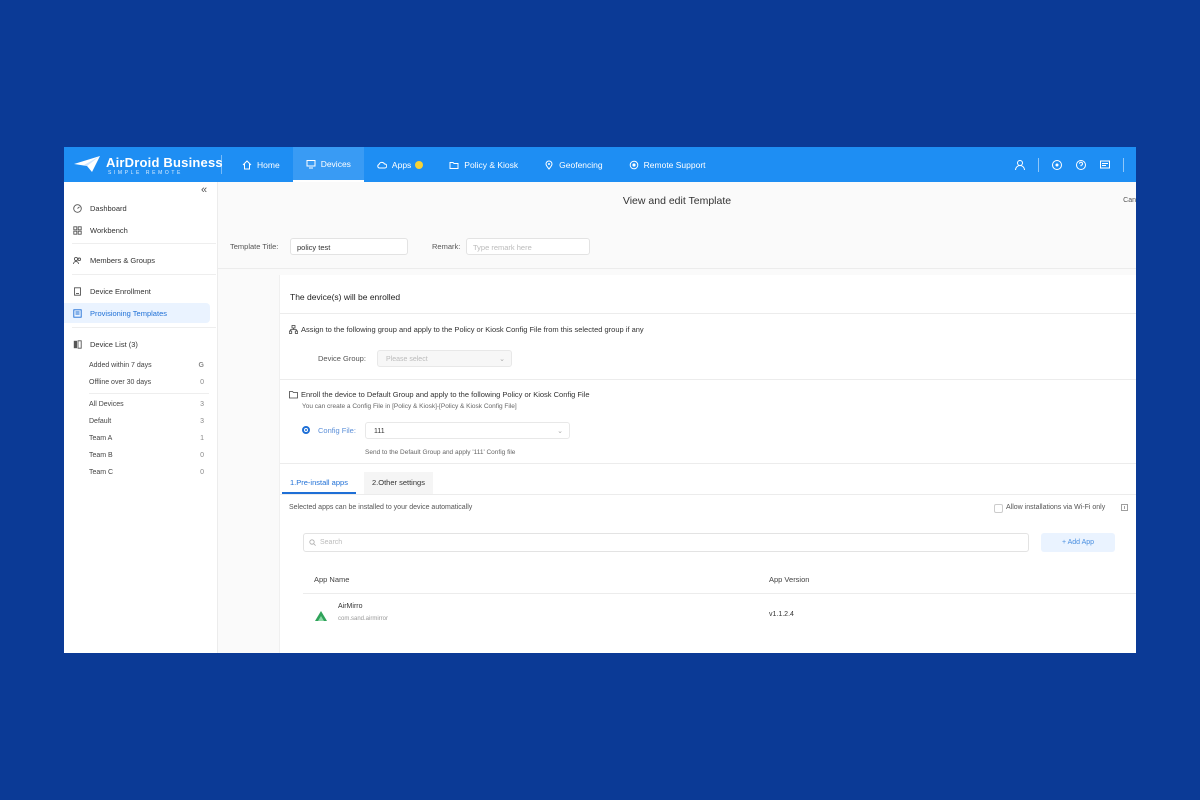 The image size is (1200, 800). What do you see at coordinates (137, 230) in the screenshot?
I see `sidebar-item-workbench: Workbench` at bounding box center [137, 230].